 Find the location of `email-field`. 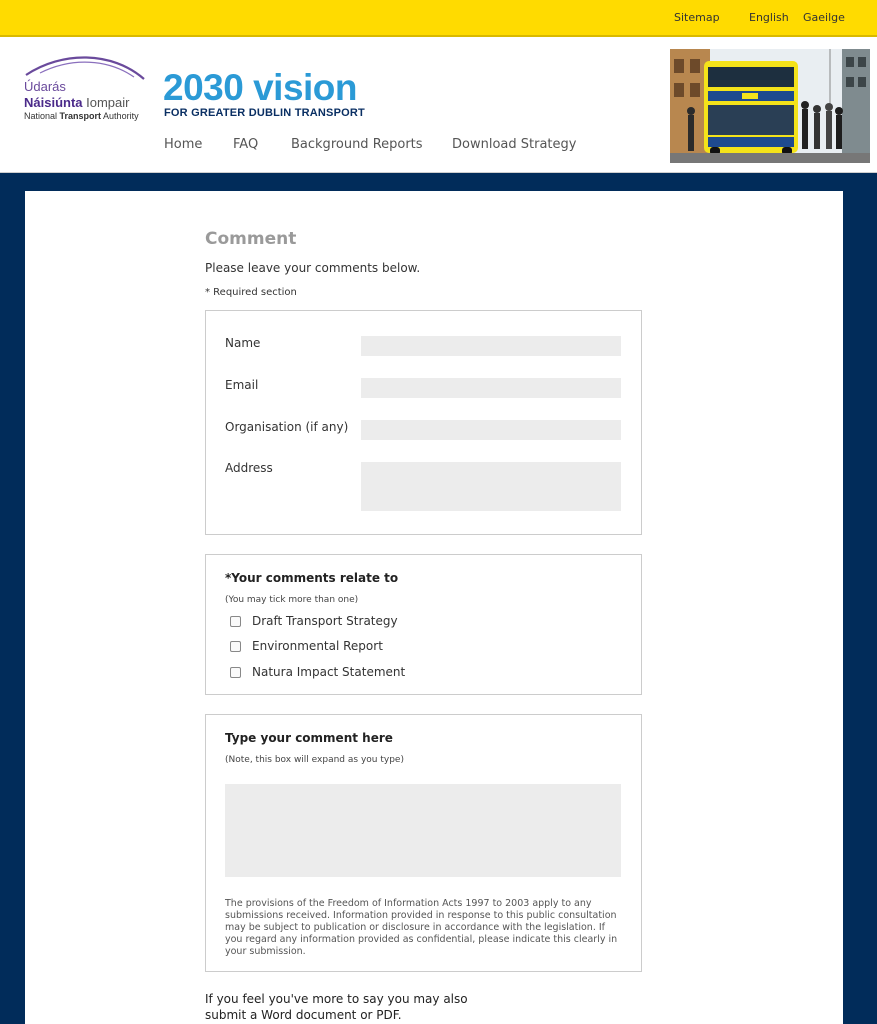

email-field is located at coordinates (491, 388).